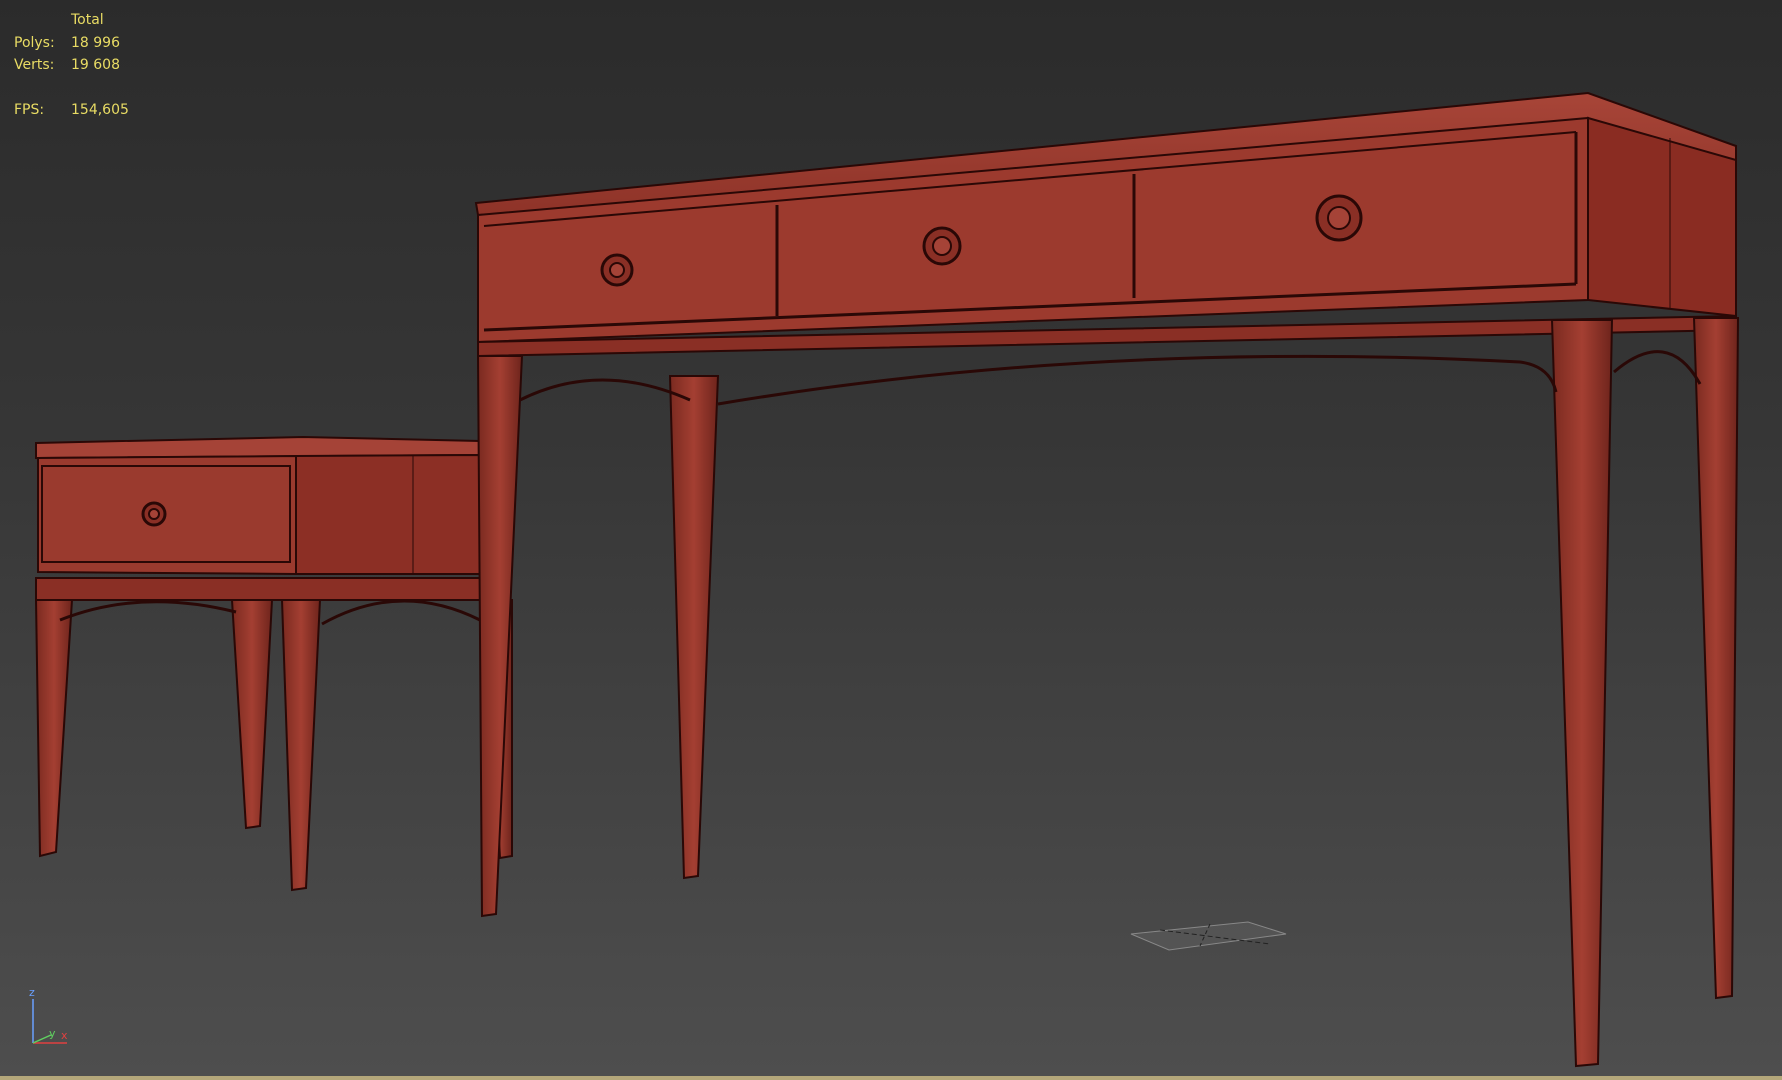 This screenshot has height=1080, width=1782. What do you see at coordinates (52, 1033) in the screenshot?
I see `axis-y-label: y` at bounding box center [52, 1033].